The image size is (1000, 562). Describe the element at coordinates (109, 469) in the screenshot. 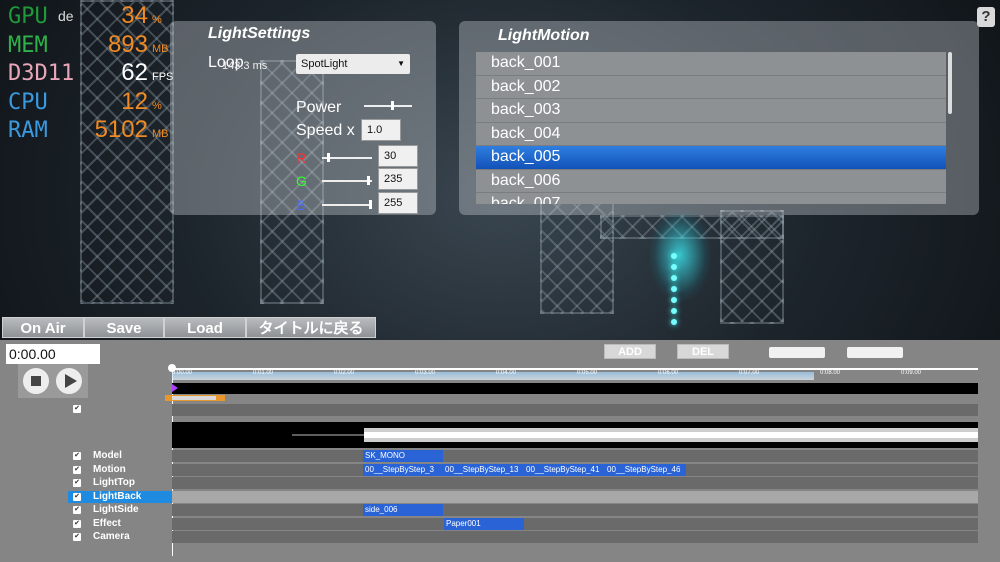

I see `track-name: Motion` at that location.